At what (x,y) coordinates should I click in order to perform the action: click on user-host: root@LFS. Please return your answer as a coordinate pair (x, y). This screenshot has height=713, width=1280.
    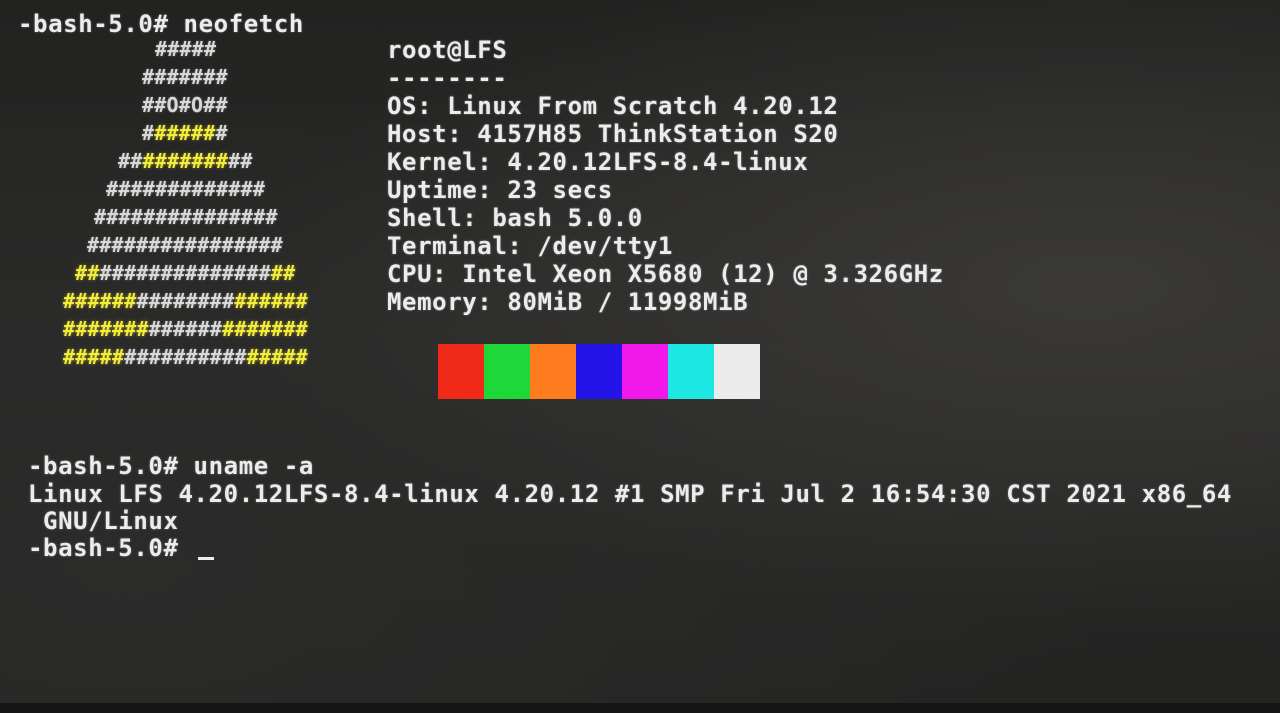
    Looking at the image, I should click on (447, 50).